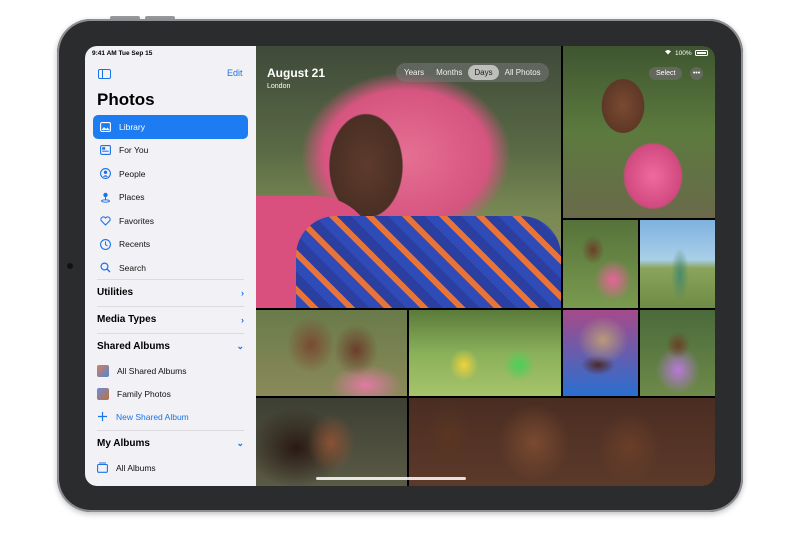 This screenshot has width=800, height=533. I want to click on sidebar-item-label: All Shared Albums, so click(152, 370).